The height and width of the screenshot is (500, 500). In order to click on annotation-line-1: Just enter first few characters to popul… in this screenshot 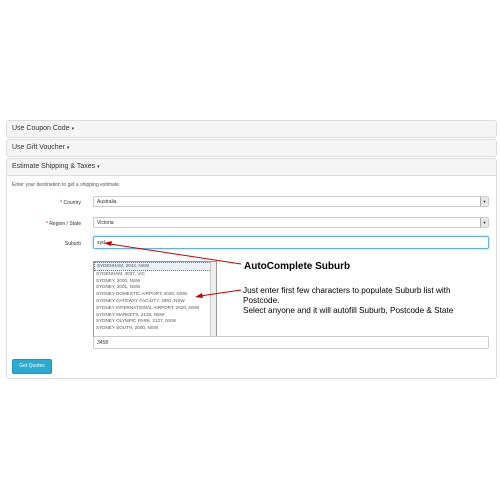, I will do `click(347, 295)`.